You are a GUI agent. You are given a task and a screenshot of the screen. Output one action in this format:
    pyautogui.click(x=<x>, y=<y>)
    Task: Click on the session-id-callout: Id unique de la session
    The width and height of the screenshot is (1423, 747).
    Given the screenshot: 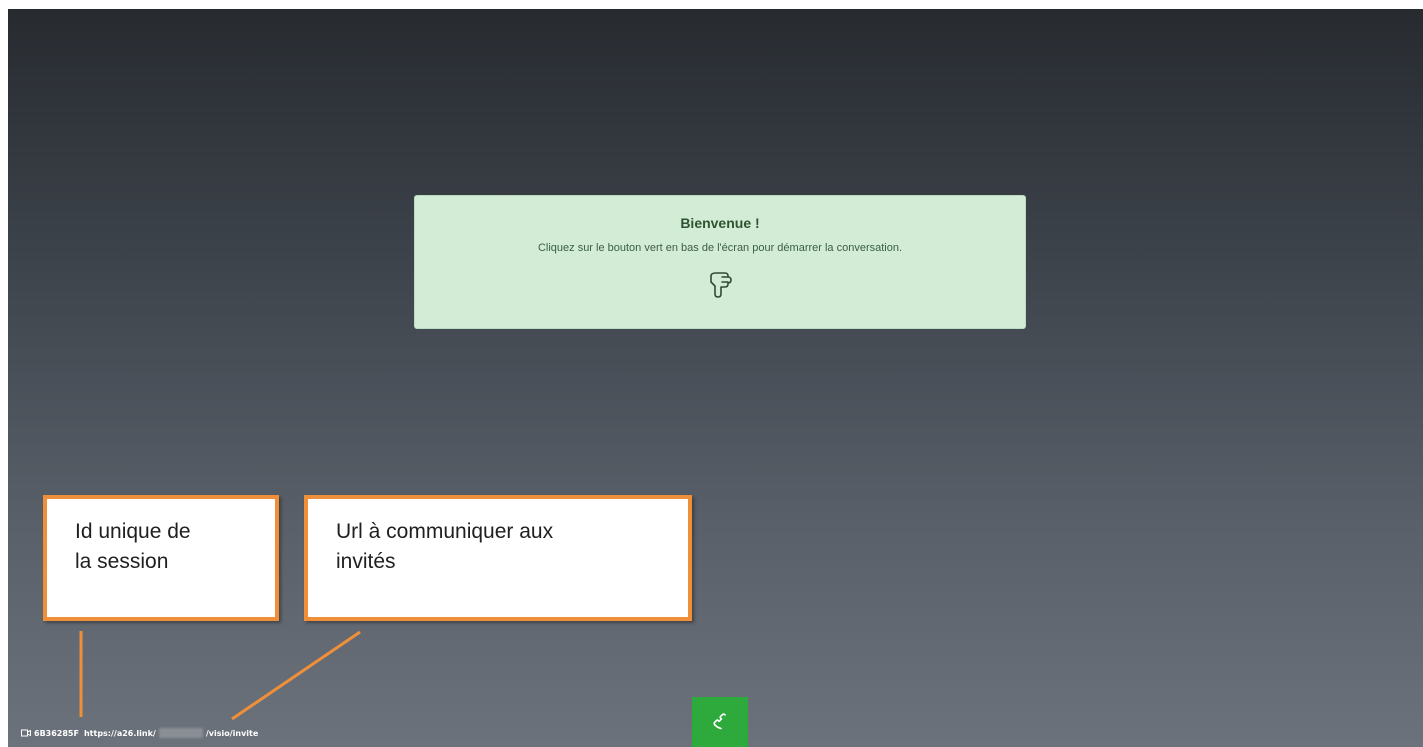 What is the action you would take?
    pyautogui.click(x=161, y=558)
    